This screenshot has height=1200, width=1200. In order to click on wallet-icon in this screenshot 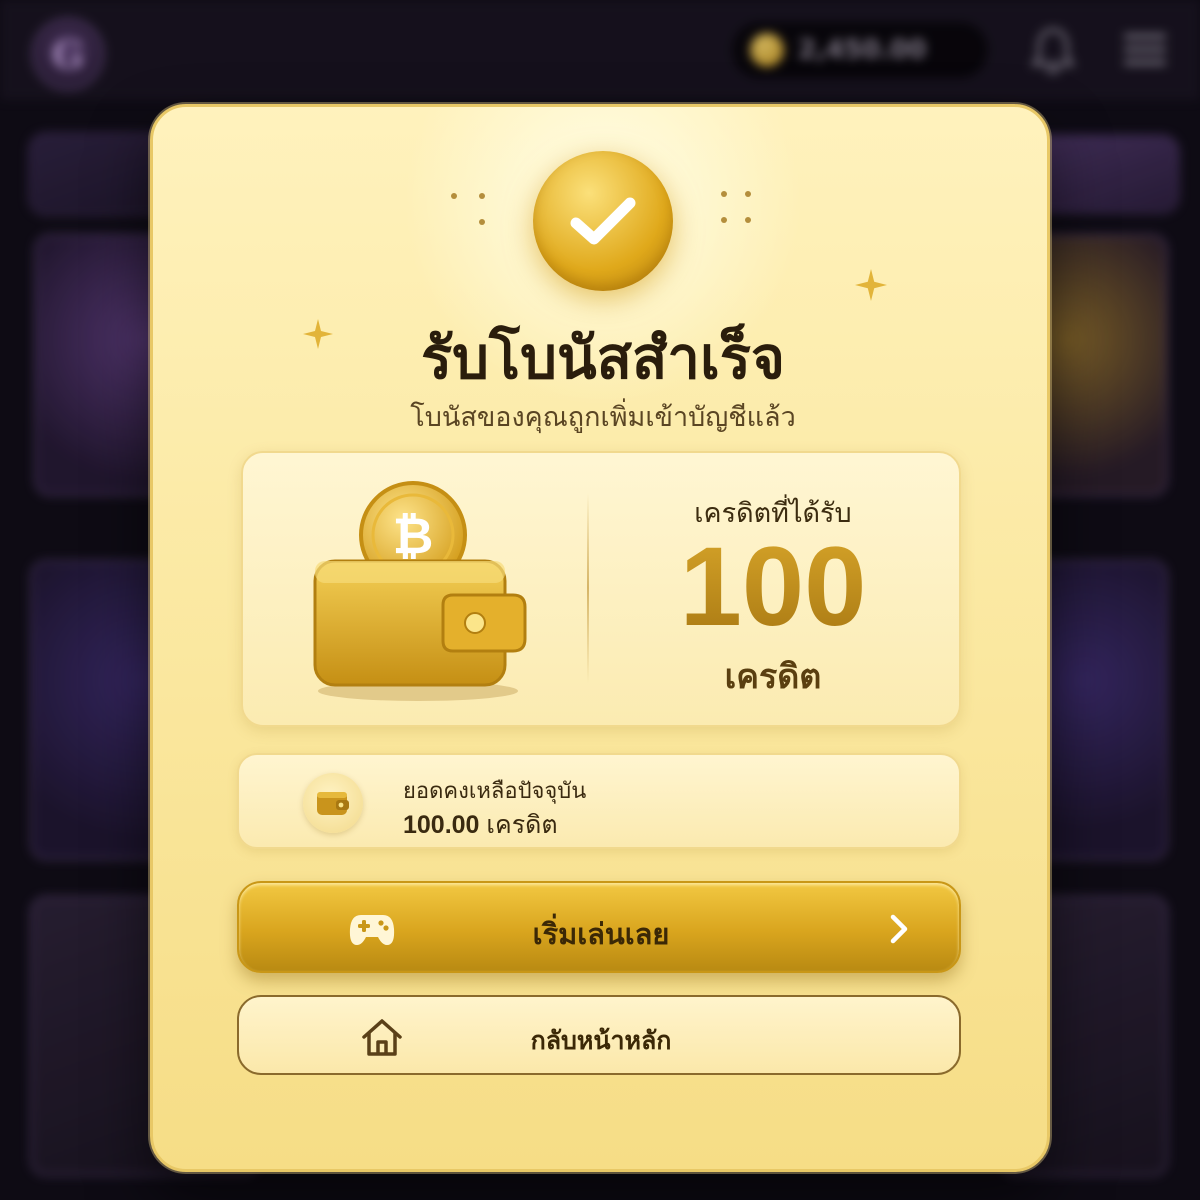, I will do `click(333, 803)`.